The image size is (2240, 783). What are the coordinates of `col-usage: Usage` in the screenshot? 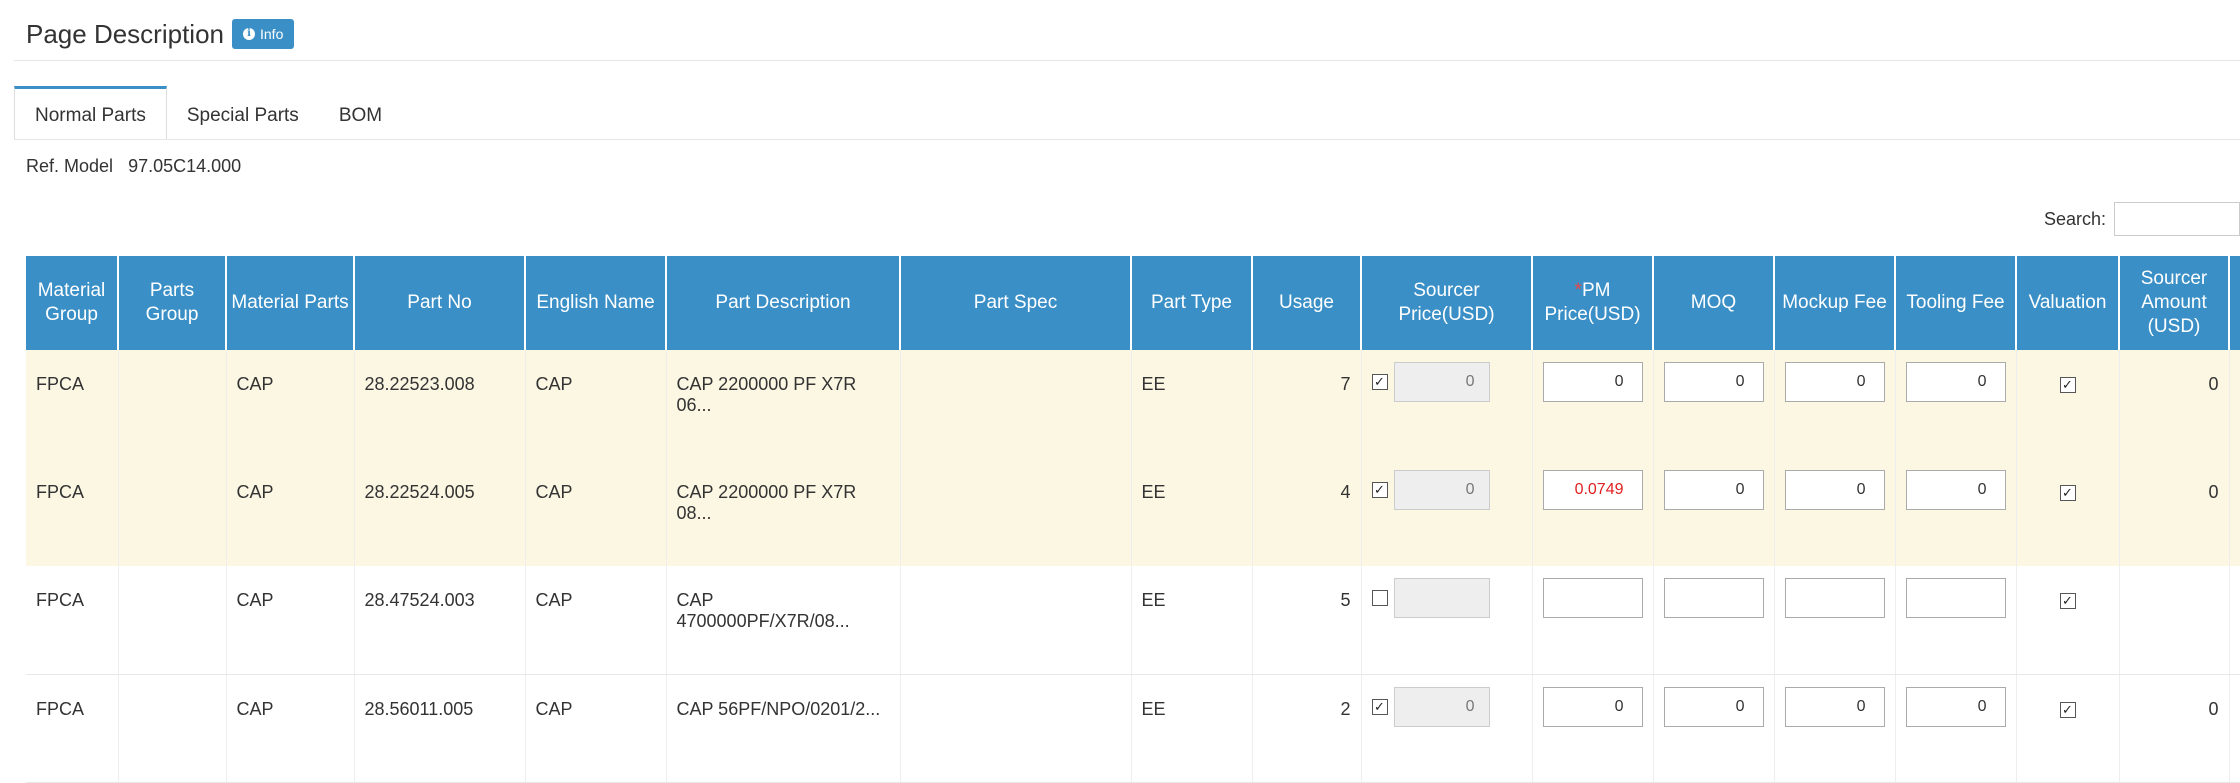 It's located at (1307, 303).